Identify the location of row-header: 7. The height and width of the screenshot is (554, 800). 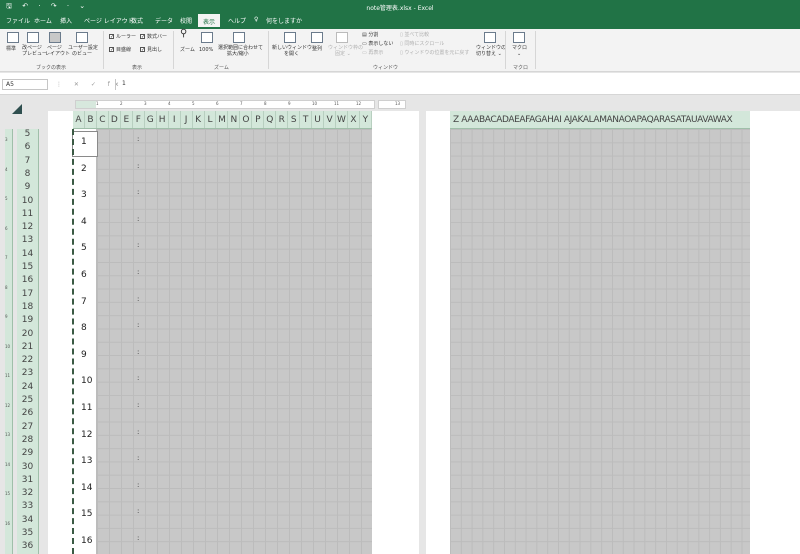
(27, 161).